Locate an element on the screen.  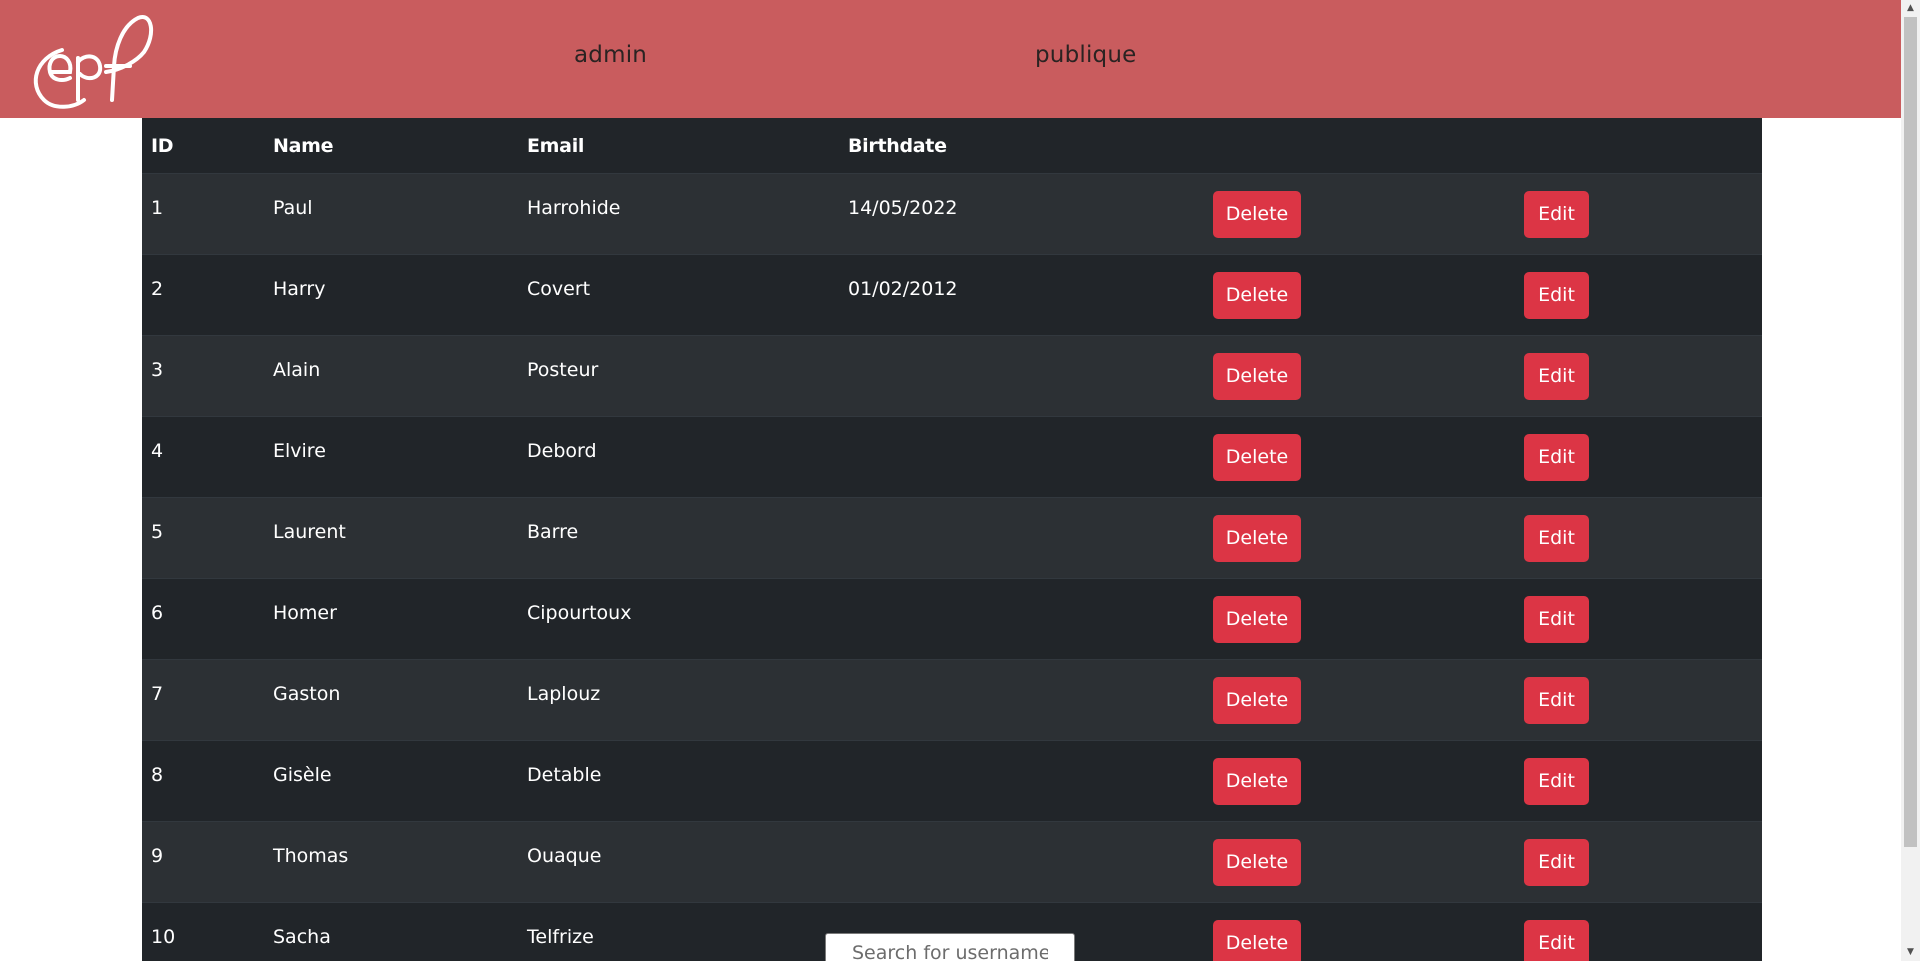
nav-link-publique: publique is located at coordinates (1085, 55).